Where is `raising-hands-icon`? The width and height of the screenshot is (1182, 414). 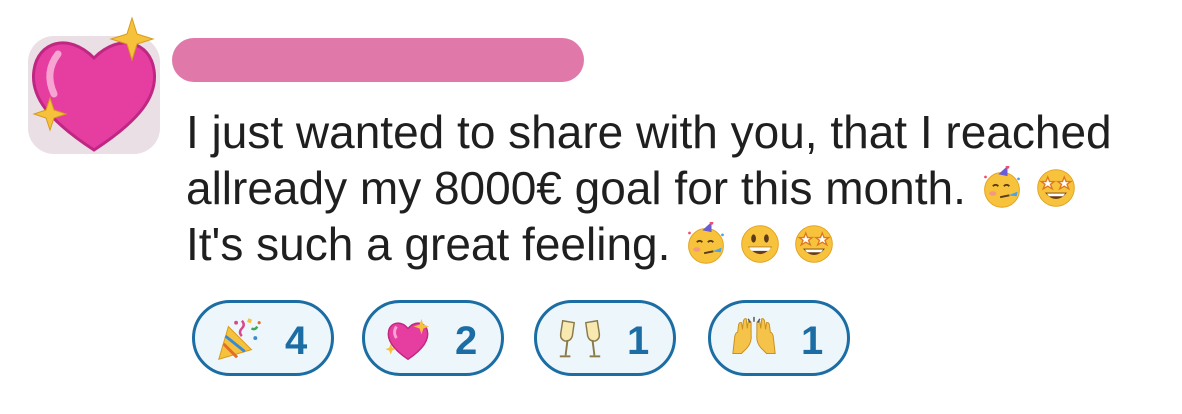 raising-hands-icon is located at coordinates (754, 340).